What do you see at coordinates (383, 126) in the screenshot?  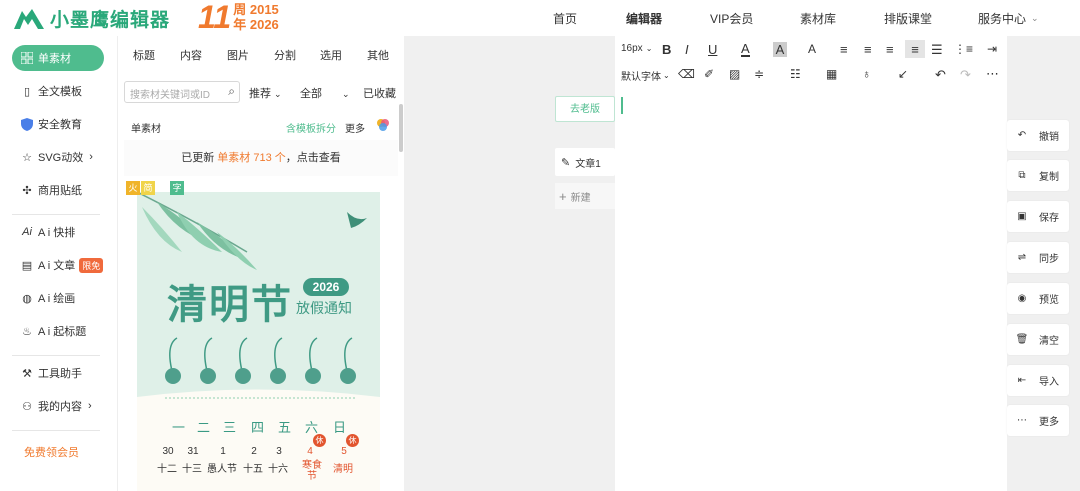 I see `palette-icon` at bounding box center [383, 126].